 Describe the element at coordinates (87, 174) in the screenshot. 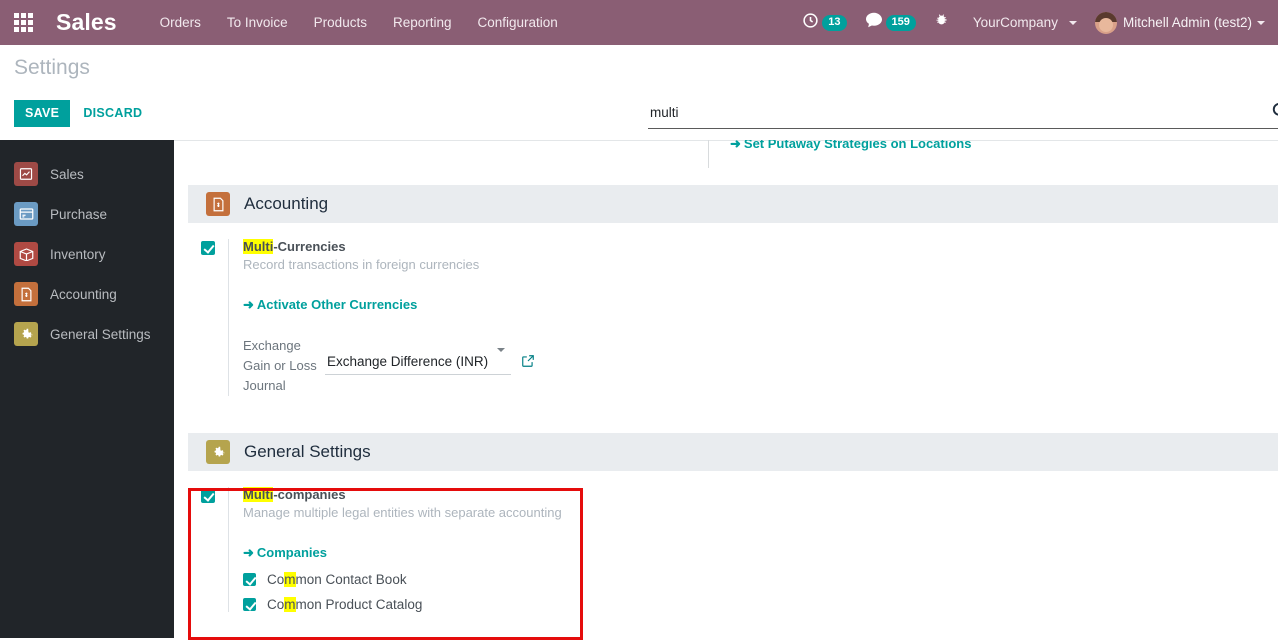

I see `sidebar-item-sales: Sales` at that location.